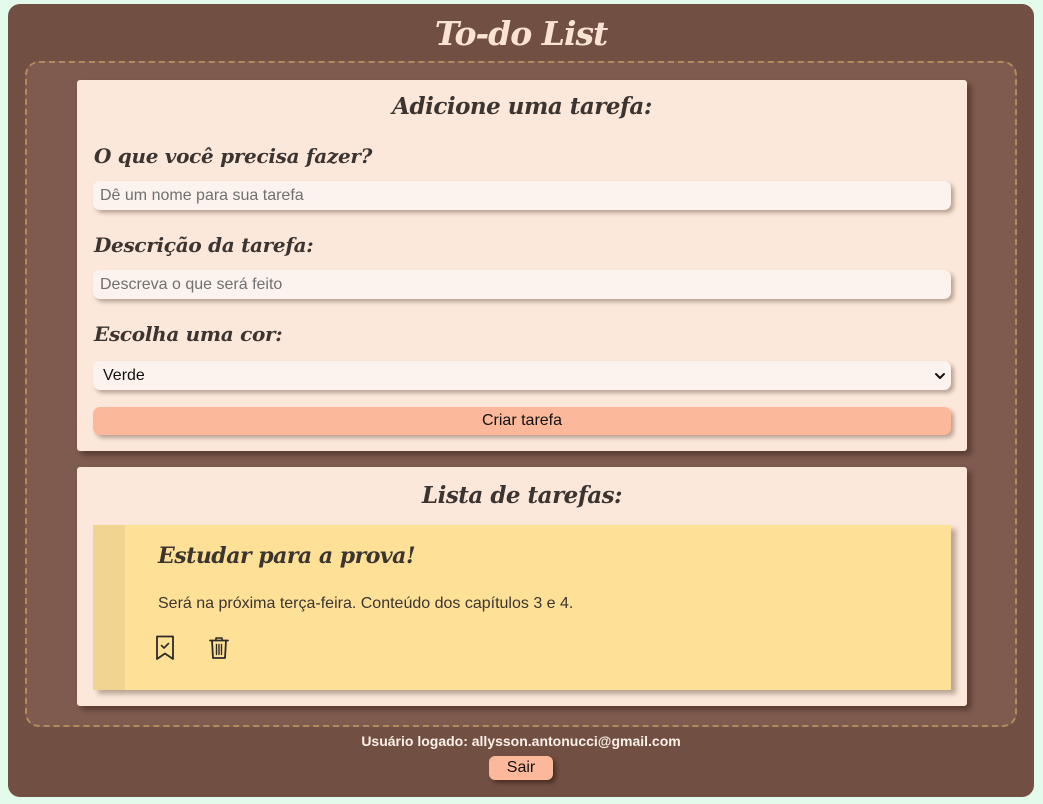  I want to click on task-description-label: Descrição da tarefa:, so click(204, 245).